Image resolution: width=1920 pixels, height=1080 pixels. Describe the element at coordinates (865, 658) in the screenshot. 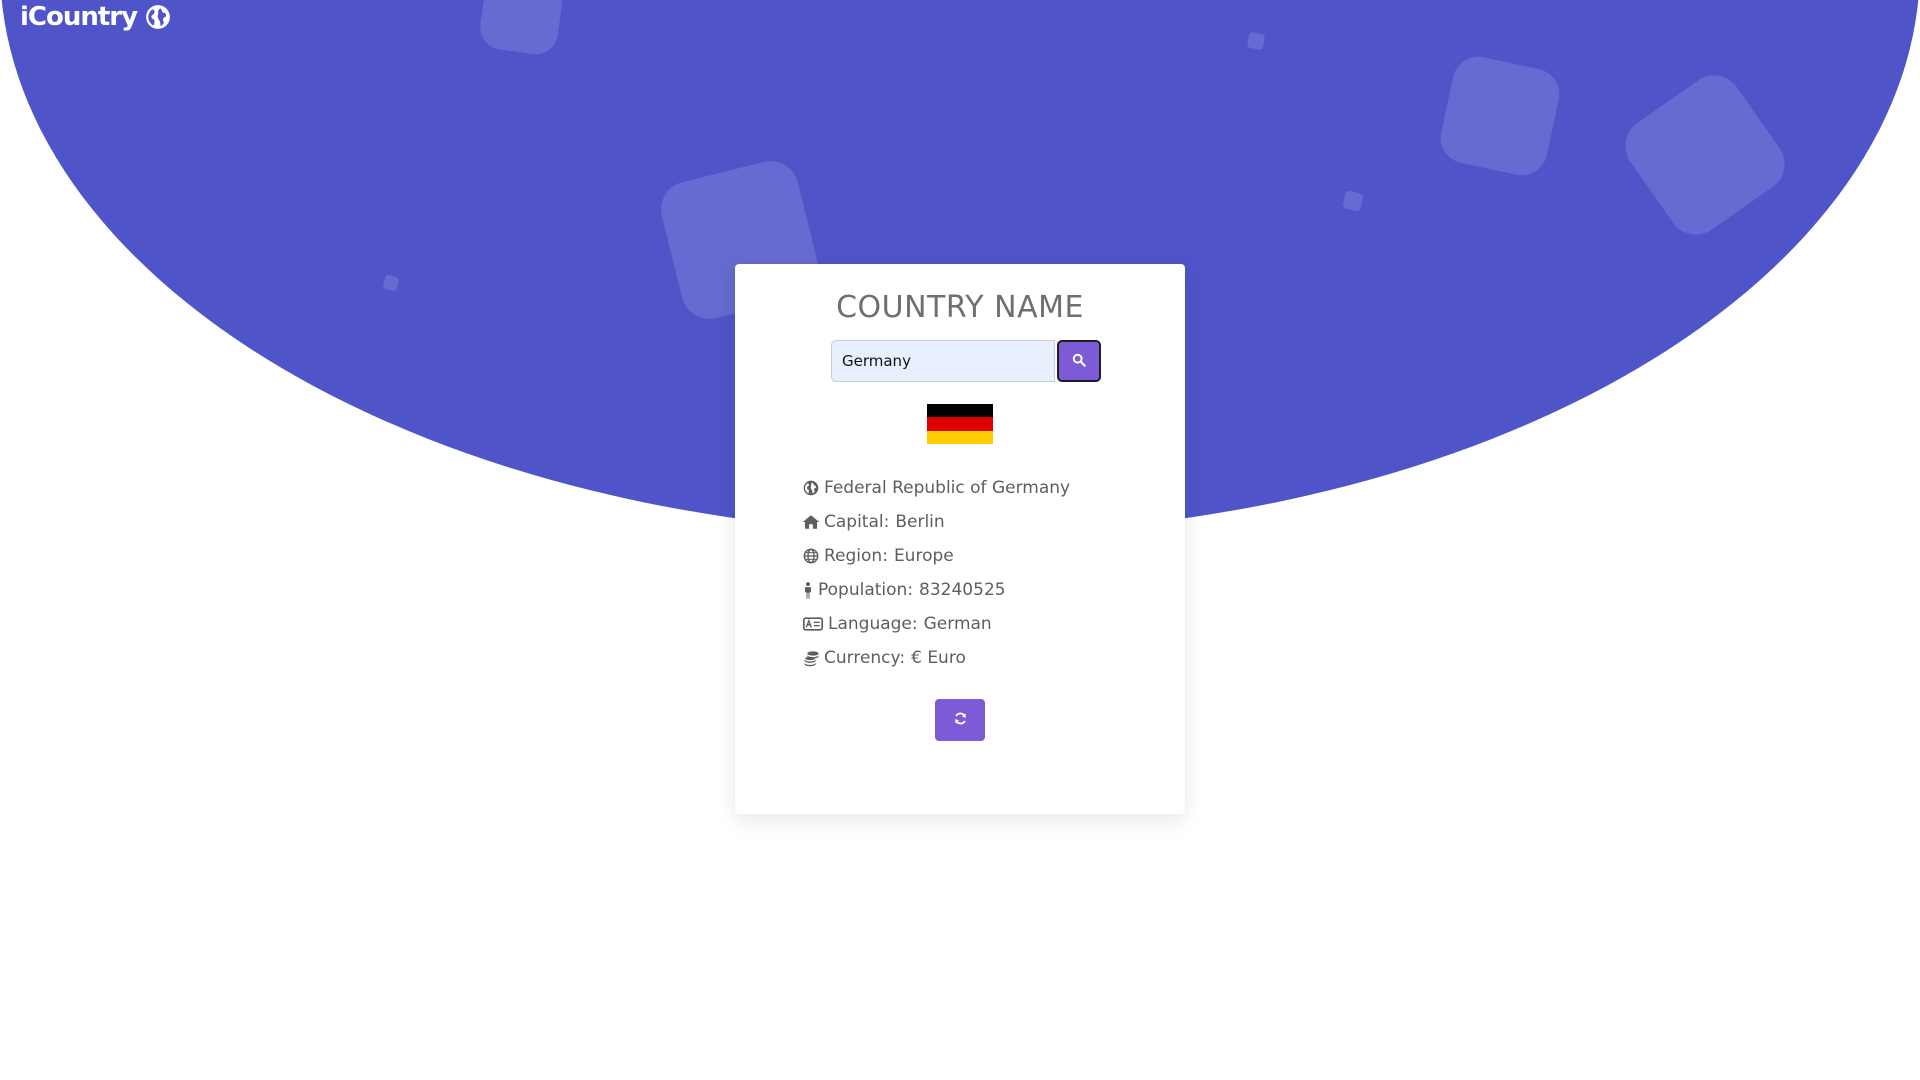

I see `currency-label: Currency:` at that location.